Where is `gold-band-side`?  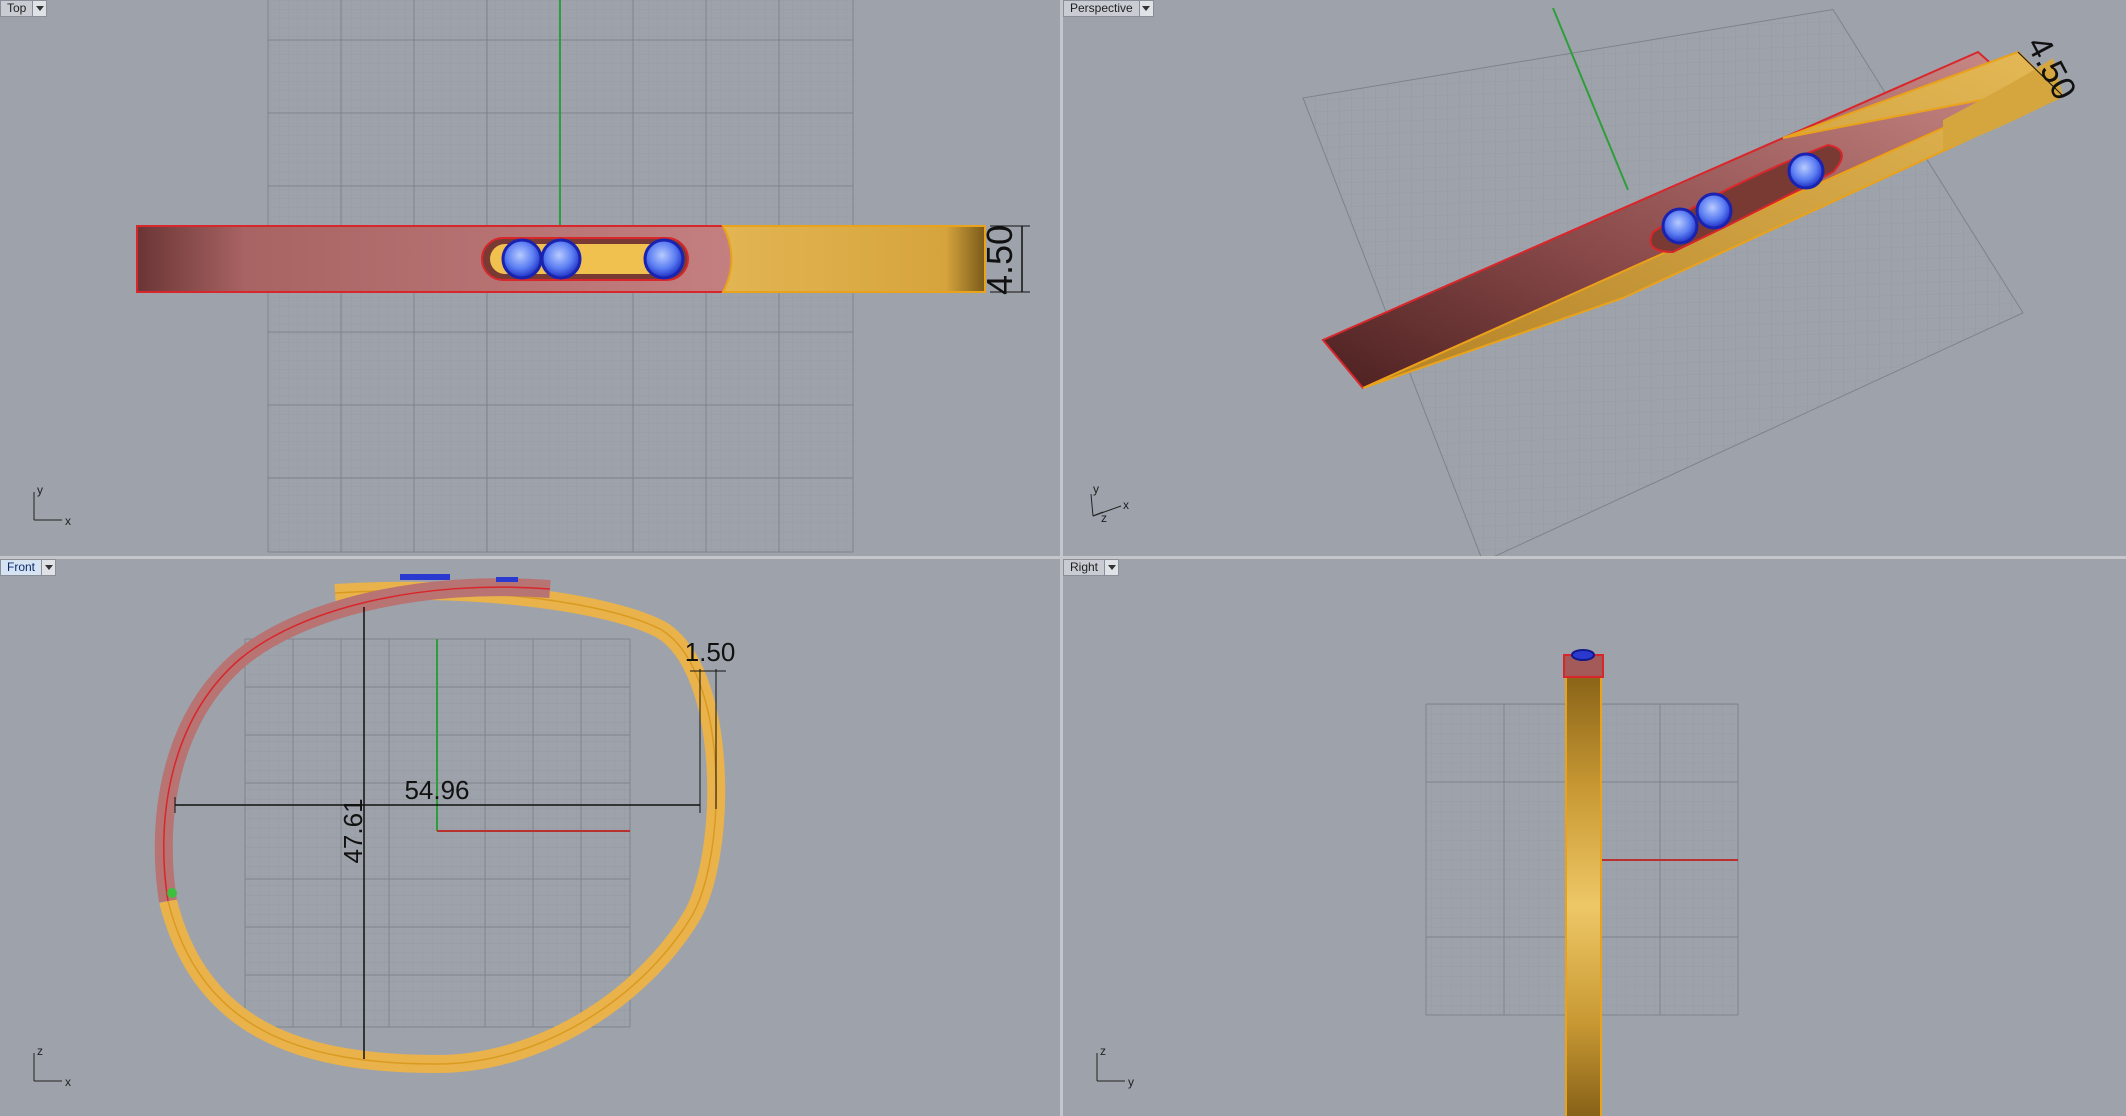
gold-band-side is located at coordinates (1583, 896).